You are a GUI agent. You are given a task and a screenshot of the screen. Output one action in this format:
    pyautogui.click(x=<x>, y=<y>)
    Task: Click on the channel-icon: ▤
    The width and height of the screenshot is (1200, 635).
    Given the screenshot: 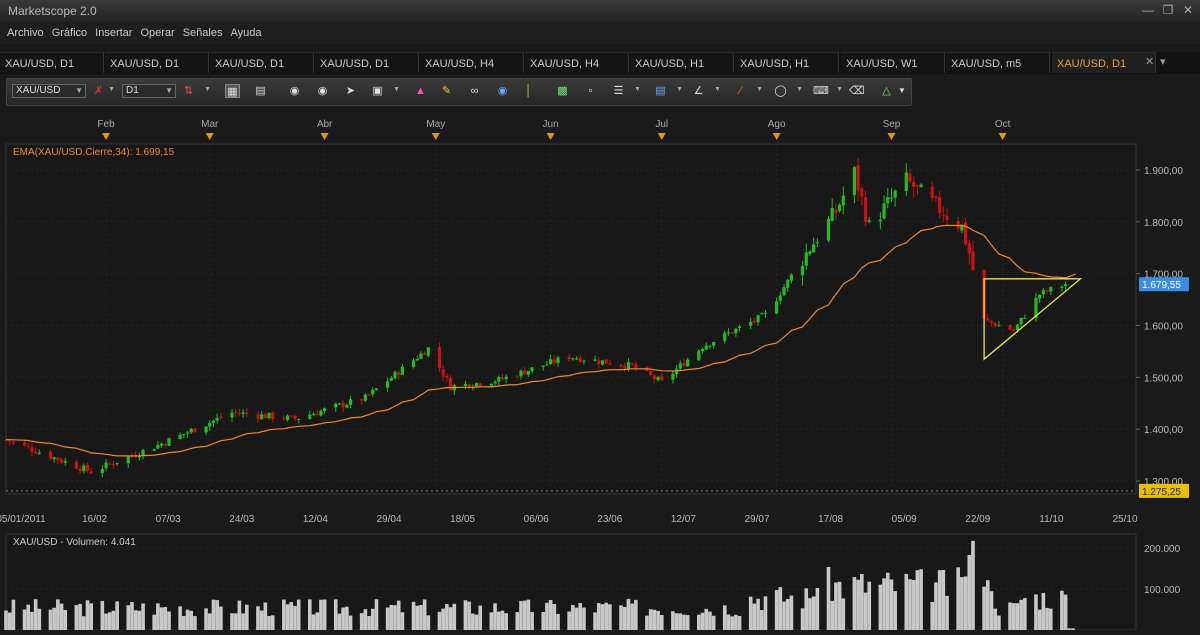 What is the action you would take?
    pyautogui.click(x=660, y=91)
    